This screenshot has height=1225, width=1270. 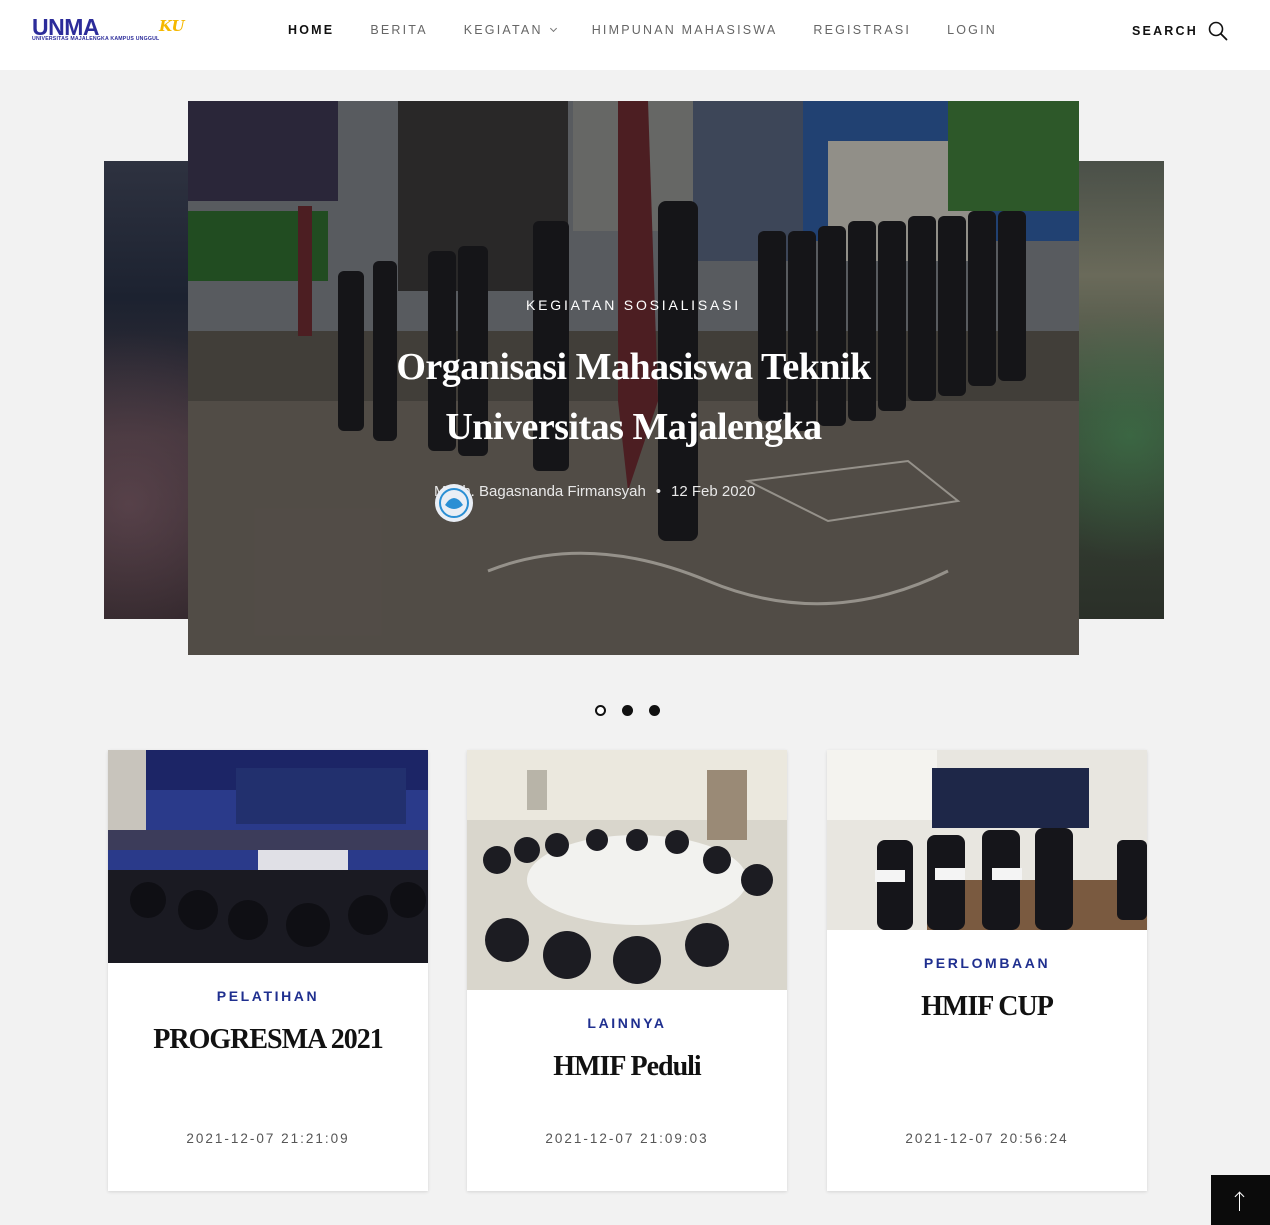 What do you see at coordinates (635, 710) in the screenshot?
I see `slider-pagination` at bounding box center [635, 710].